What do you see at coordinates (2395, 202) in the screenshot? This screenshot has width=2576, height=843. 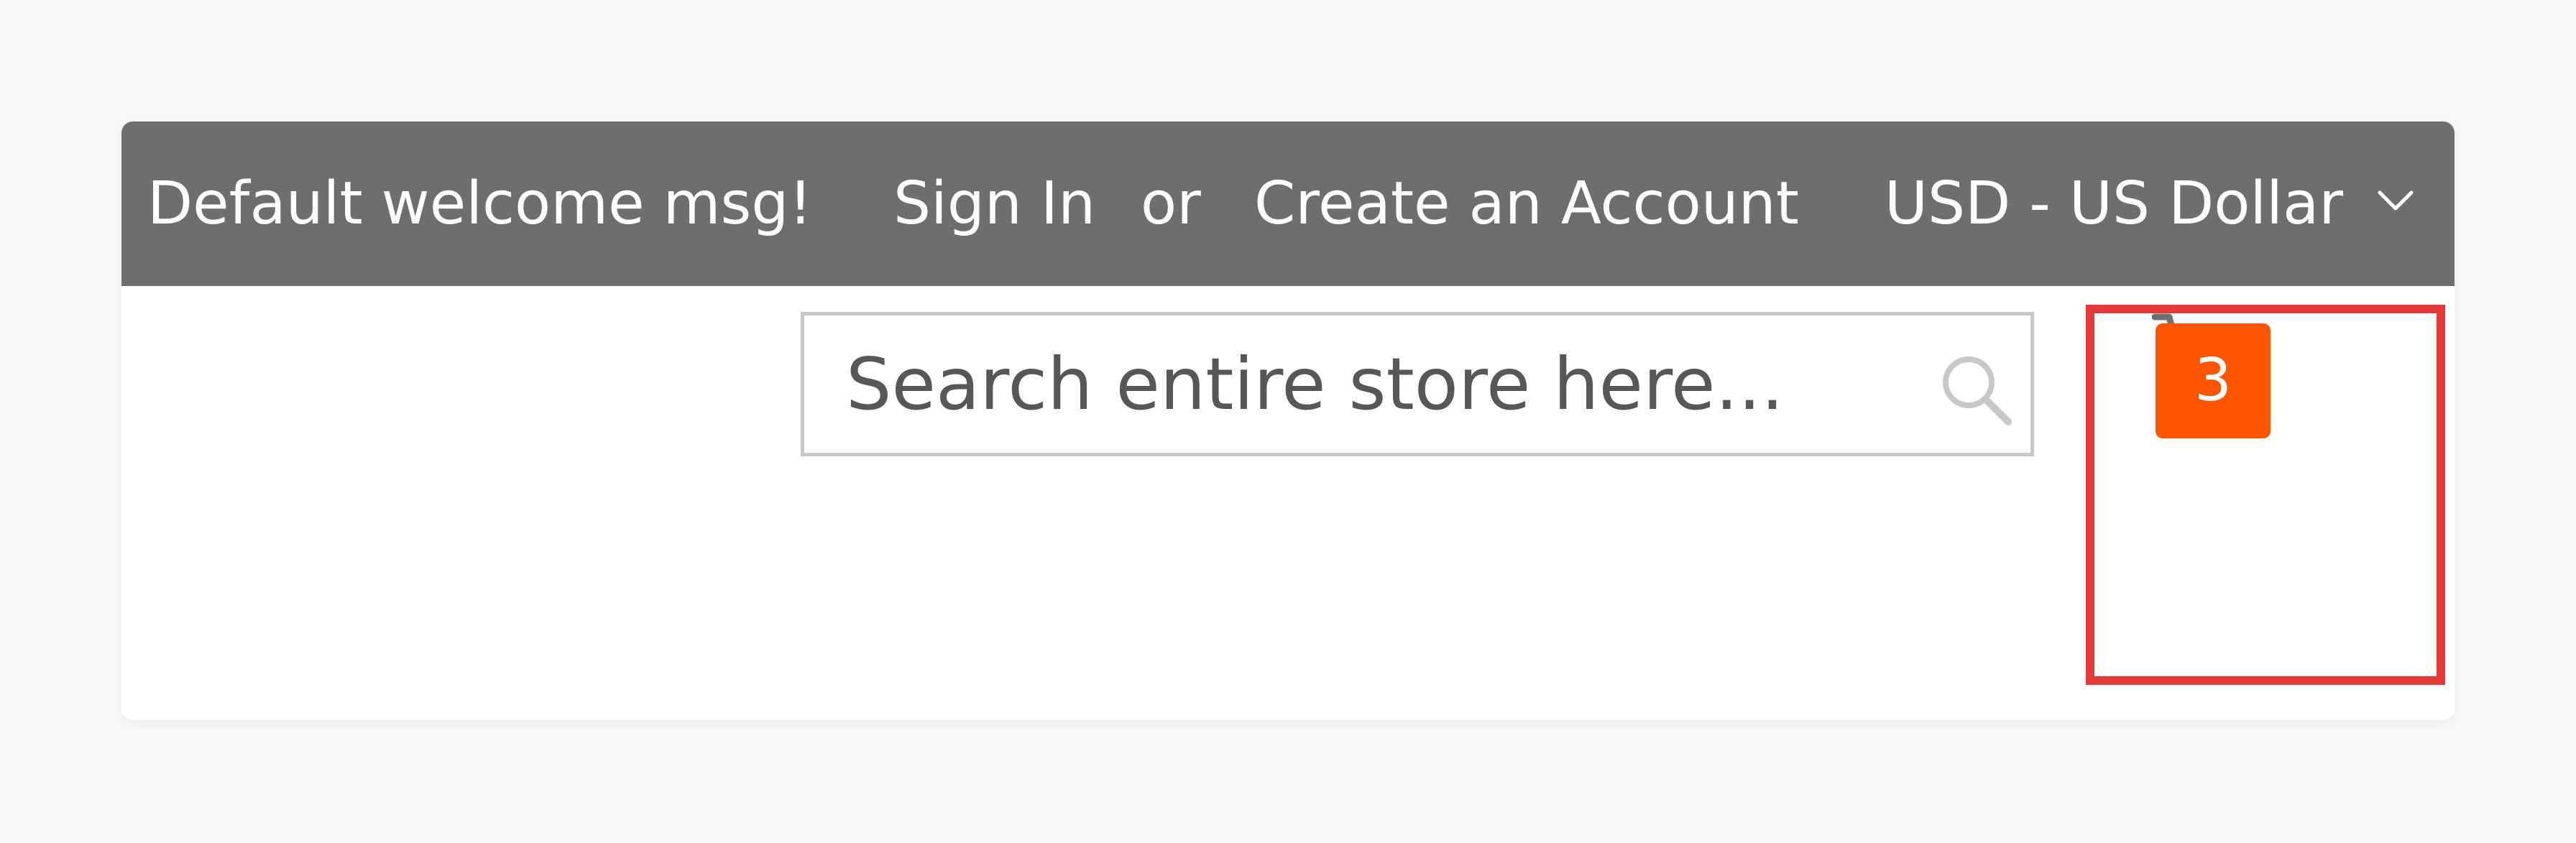 I see `chevron-down-icon` at bounding box center [2395, 202].